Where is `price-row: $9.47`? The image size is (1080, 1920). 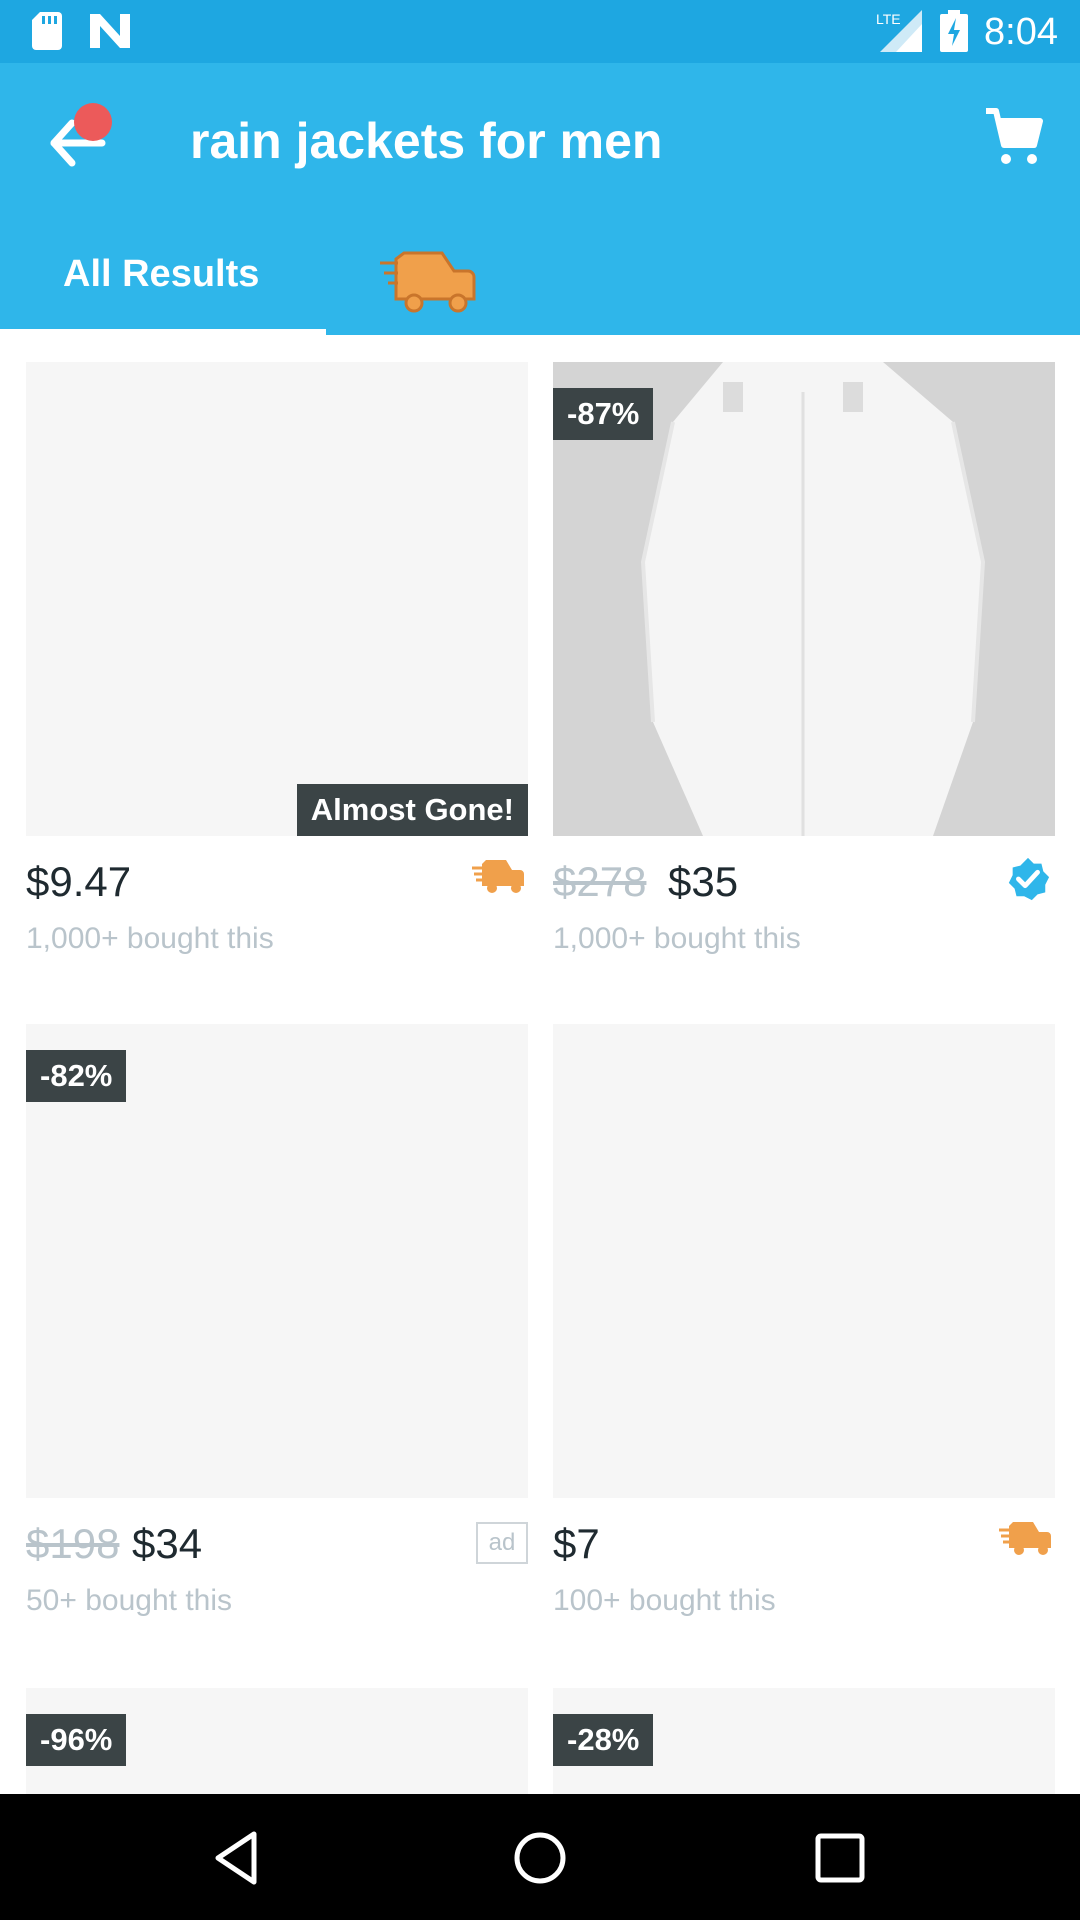 price-row: $9.47 is located at coordinates (277, 884).